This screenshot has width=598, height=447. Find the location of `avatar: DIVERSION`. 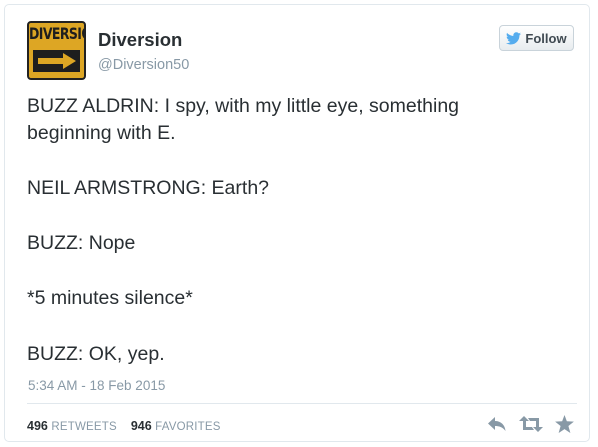

avatar: DIVERSION is located at coordinates (56, 50).